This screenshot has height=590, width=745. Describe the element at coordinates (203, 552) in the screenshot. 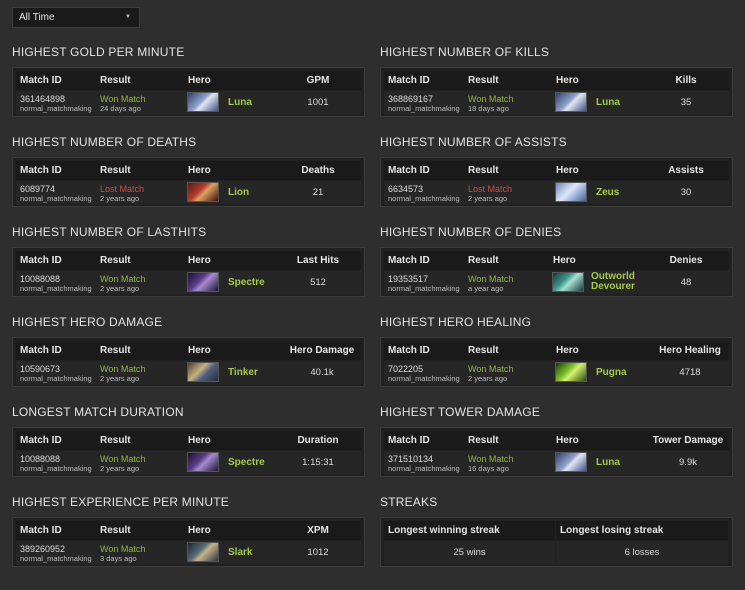

I see `hero-portrait-slark` at that location.